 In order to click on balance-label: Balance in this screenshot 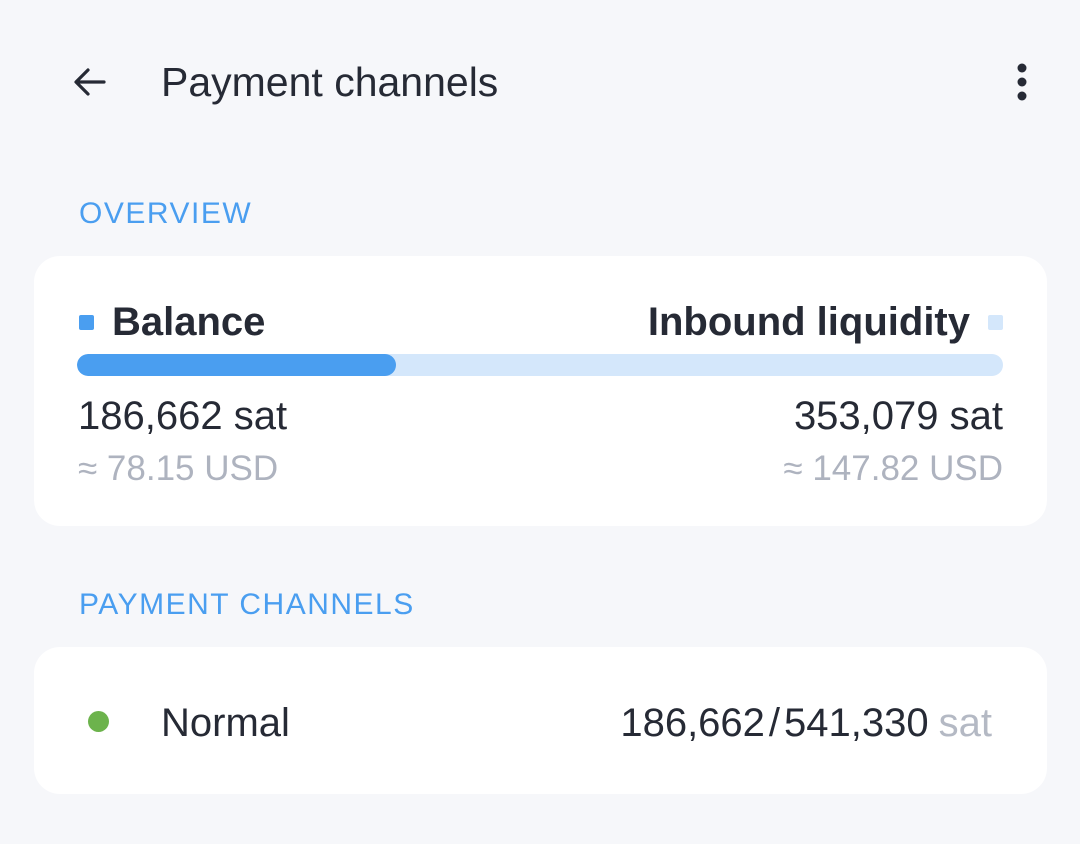, I will do `click(189, 322)`.